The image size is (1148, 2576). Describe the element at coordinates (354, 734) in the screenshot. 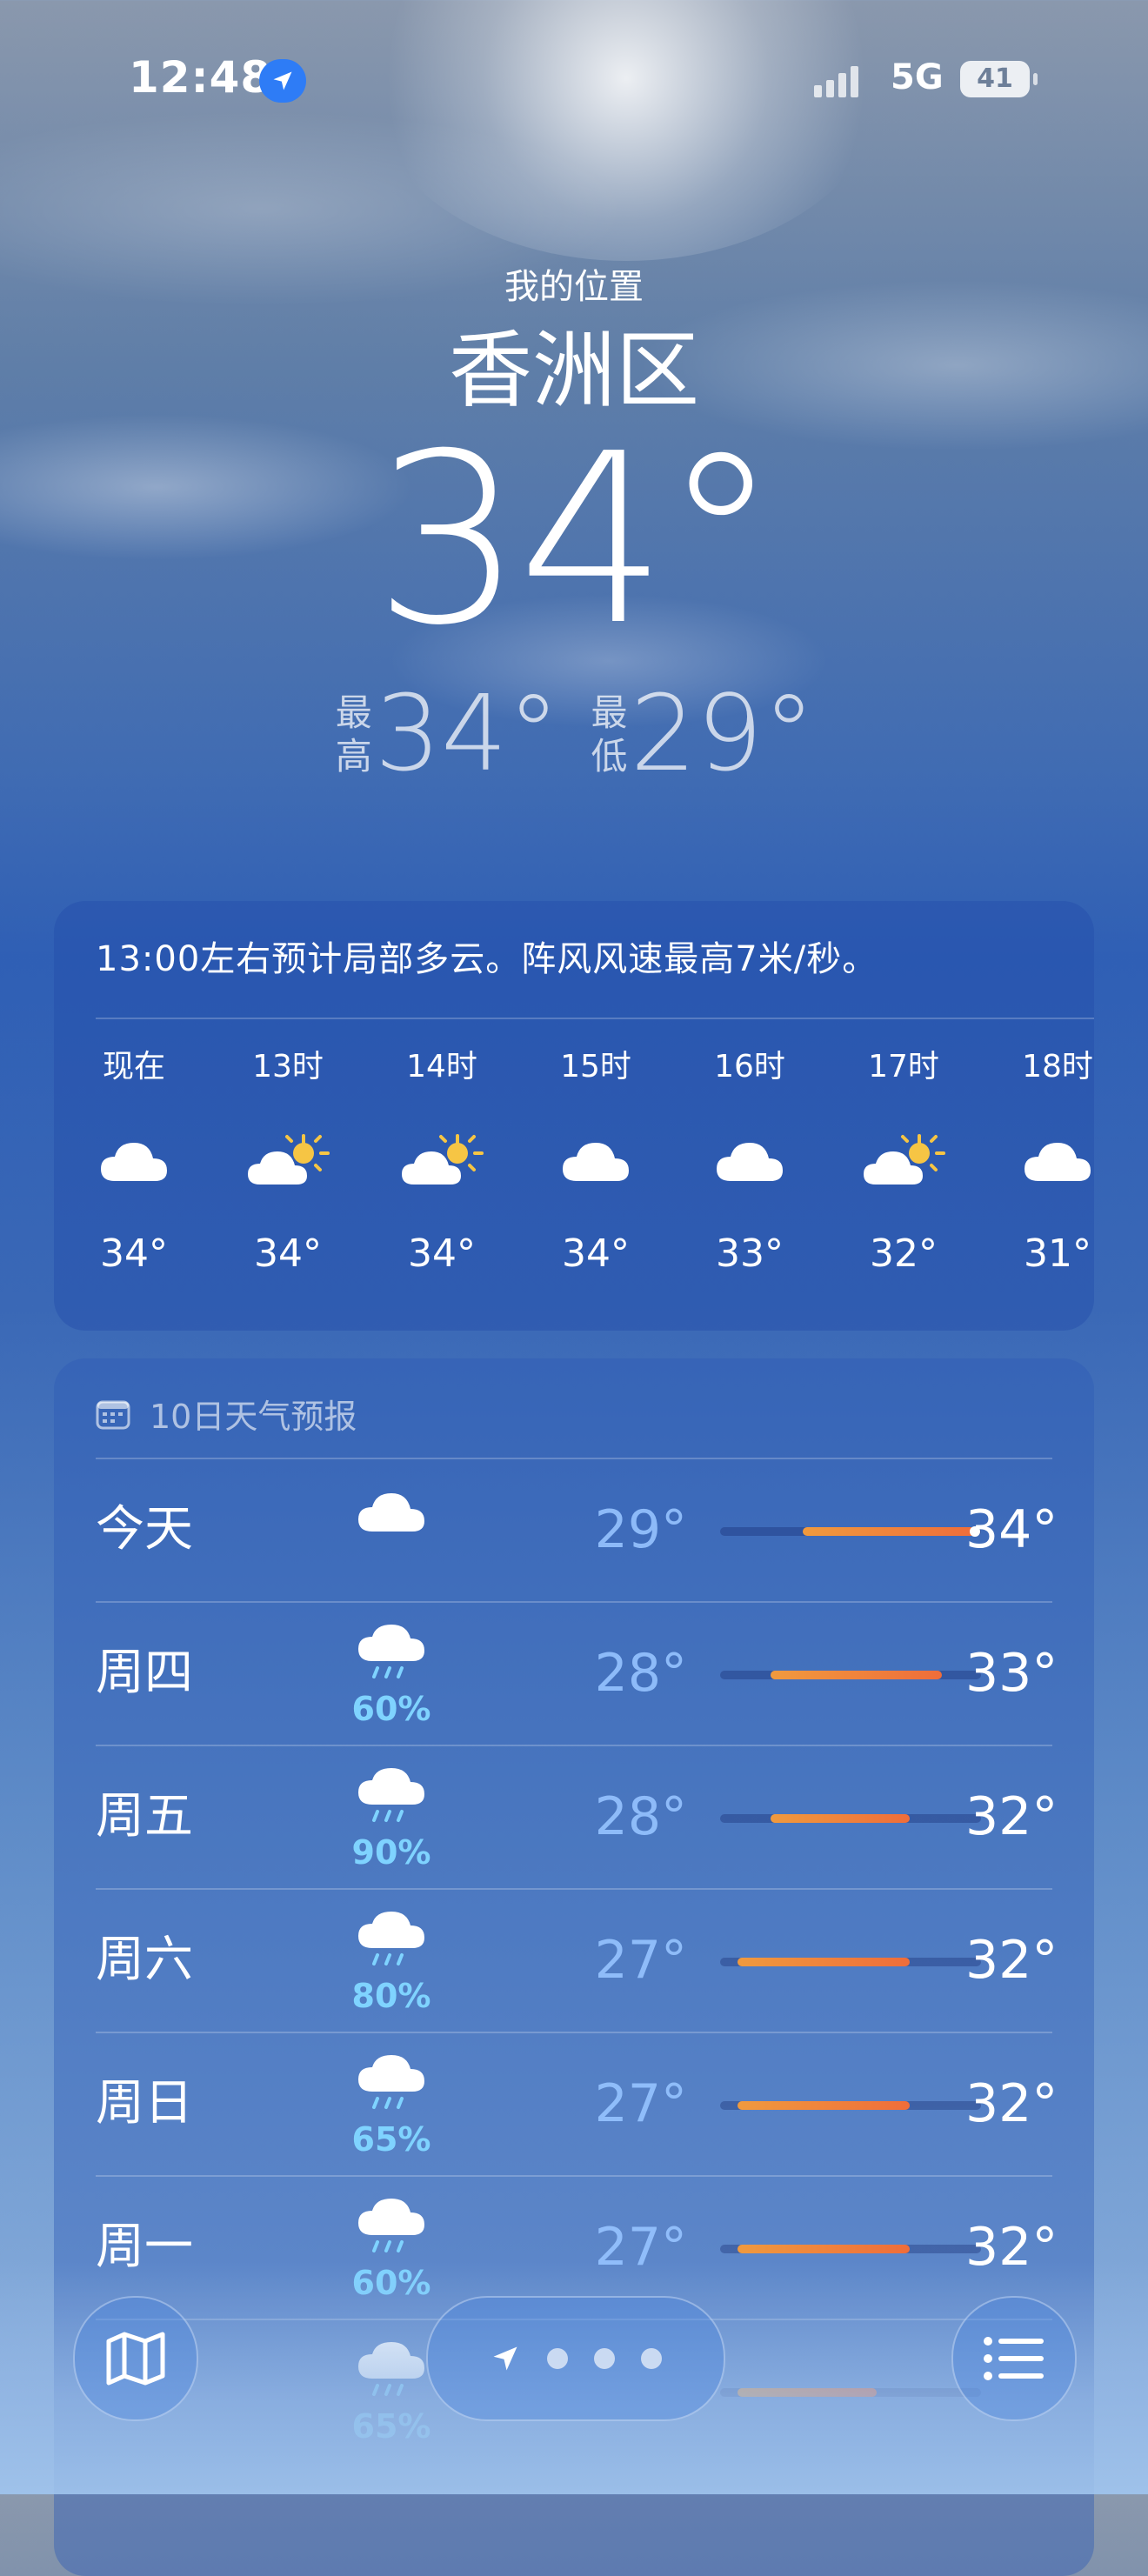

I see `high-label: 最高` at that location.